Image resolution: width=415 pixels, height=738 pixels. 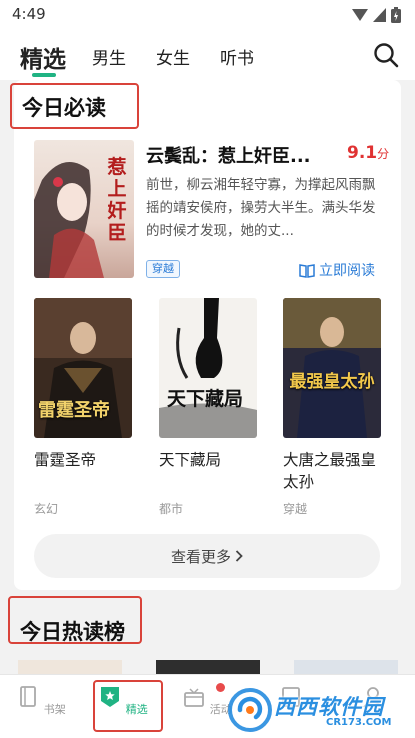 I want to click on book-cover-2: 天下藏局, so click(x=208, y=368).